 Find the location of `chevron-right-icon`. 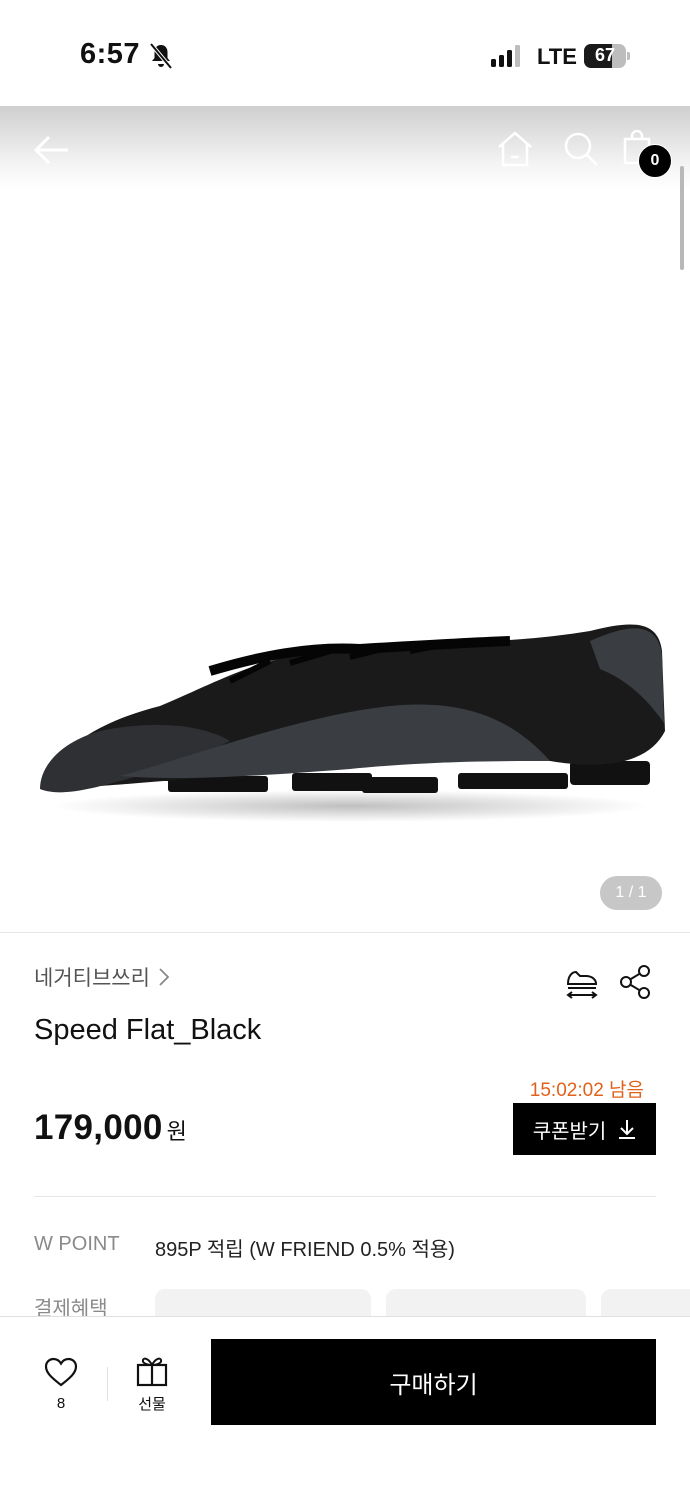

chevron-right-icon is located at coordinates (164, 977).